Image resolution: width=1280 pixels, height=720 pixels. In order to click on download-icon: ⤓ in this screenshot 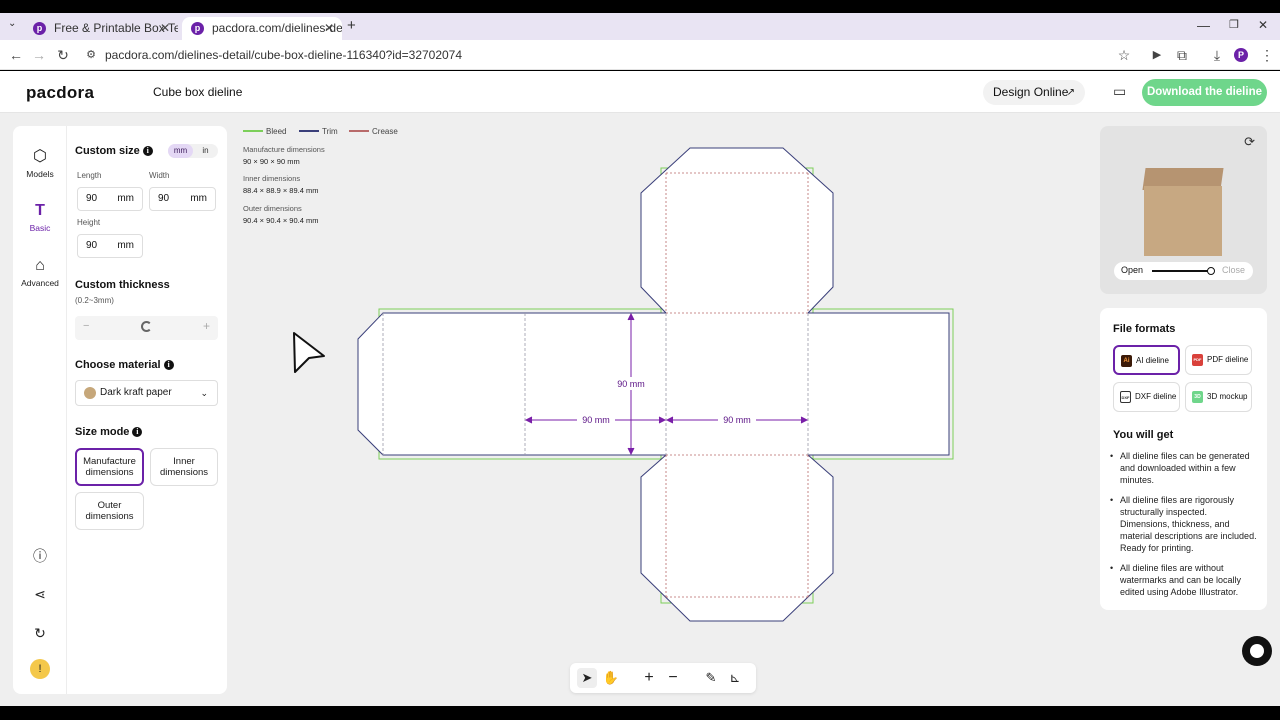, I will do `click(1217, 55)`.